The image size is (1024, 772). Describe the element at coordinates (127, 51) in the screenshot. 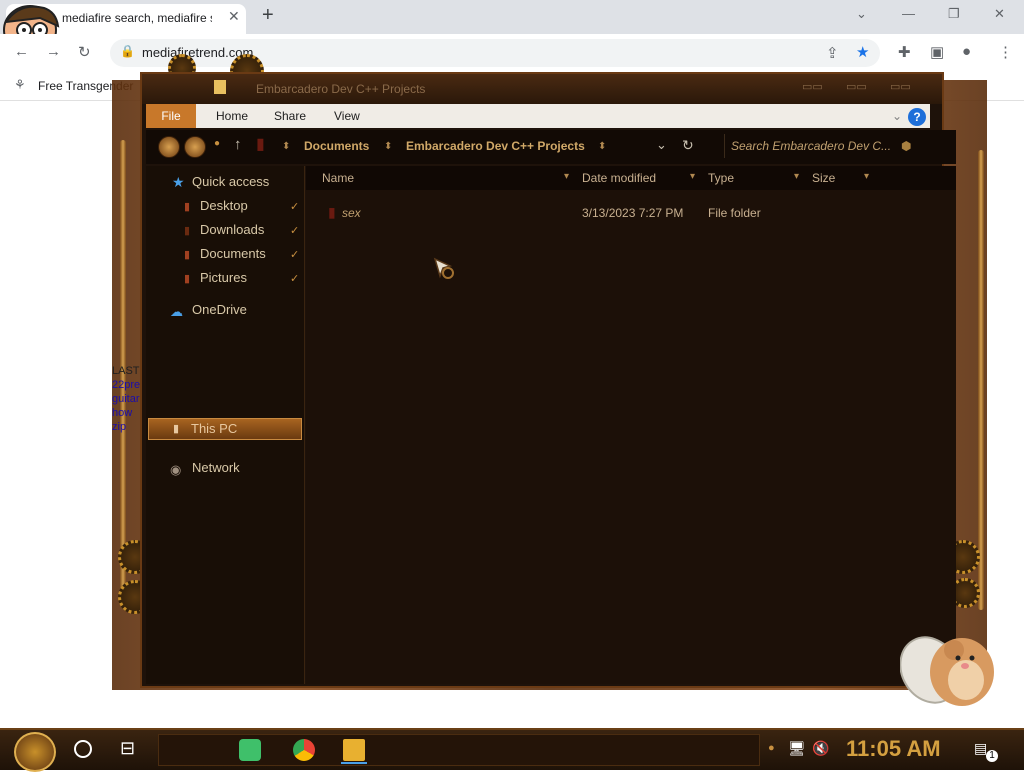

I see `lock-icon: 🔒` at that location.